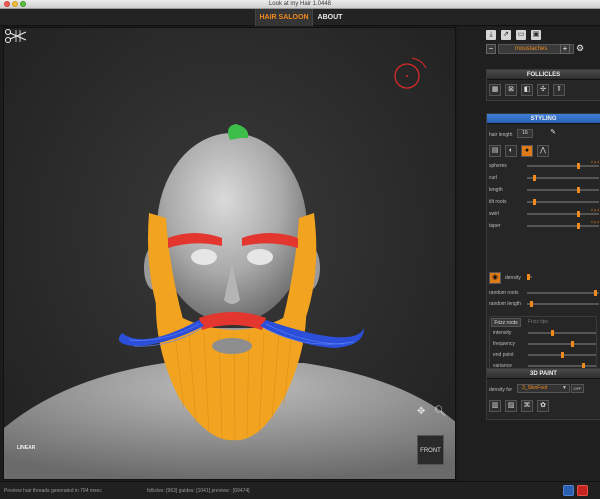 This screenshot has height=499, width=600. What do you see at coordinates (430, 450) in the screenshot?
I see `front-view-button: FRONT` at bounding box center [430, 450].